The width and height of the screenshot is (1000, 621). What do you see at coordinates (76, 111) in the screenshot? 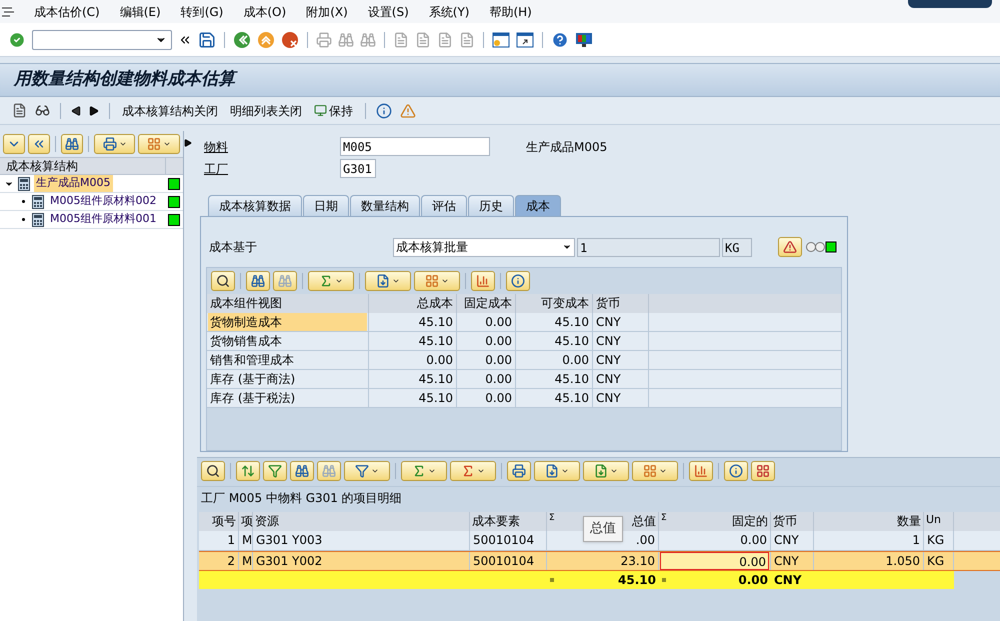
I see `previous-icon` at bounding box center [76, 111].